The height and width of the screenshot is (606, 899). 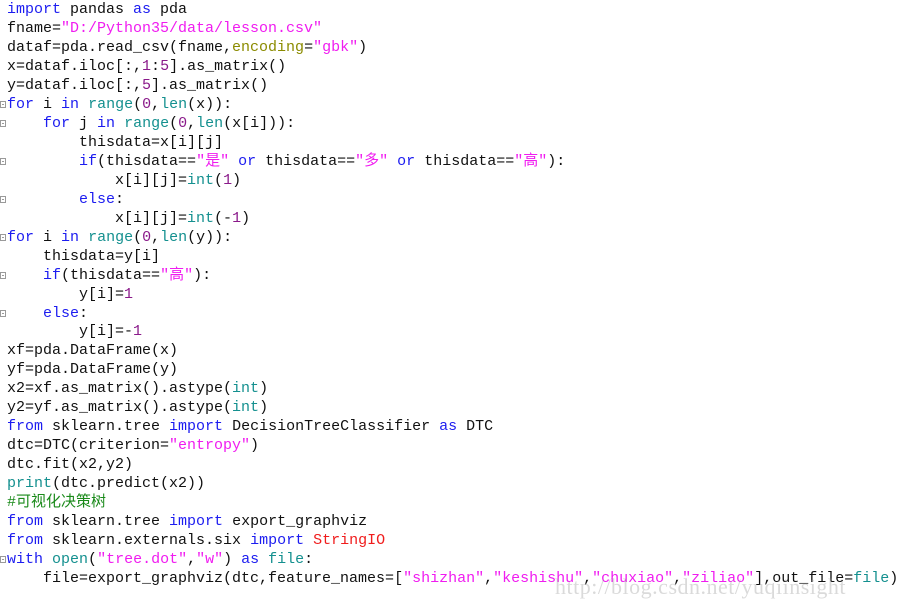 I want to click on code-text-token: thisdata=y[i], so click(x=84, y=256).